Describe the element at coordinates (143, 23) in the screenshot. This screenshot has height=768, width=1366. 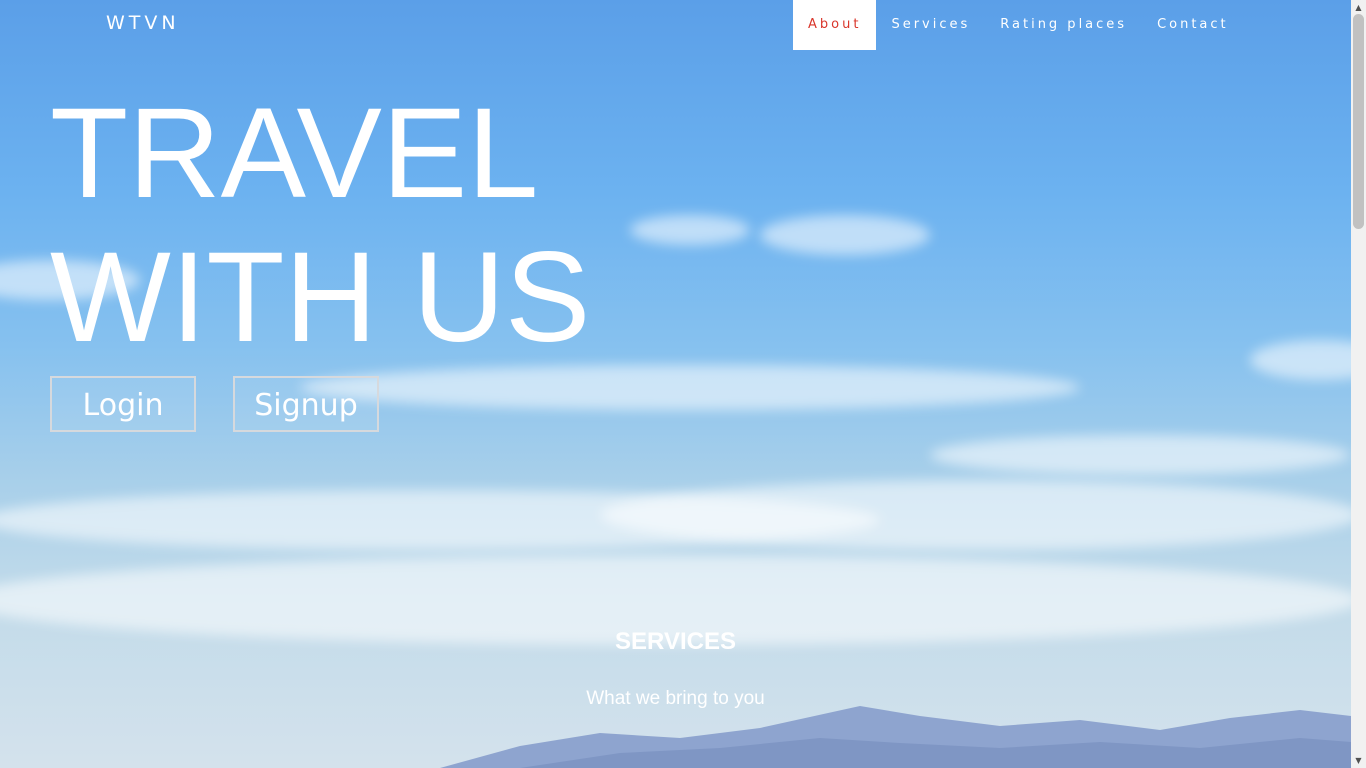
I see `brand-logo: WTVN` at that location.